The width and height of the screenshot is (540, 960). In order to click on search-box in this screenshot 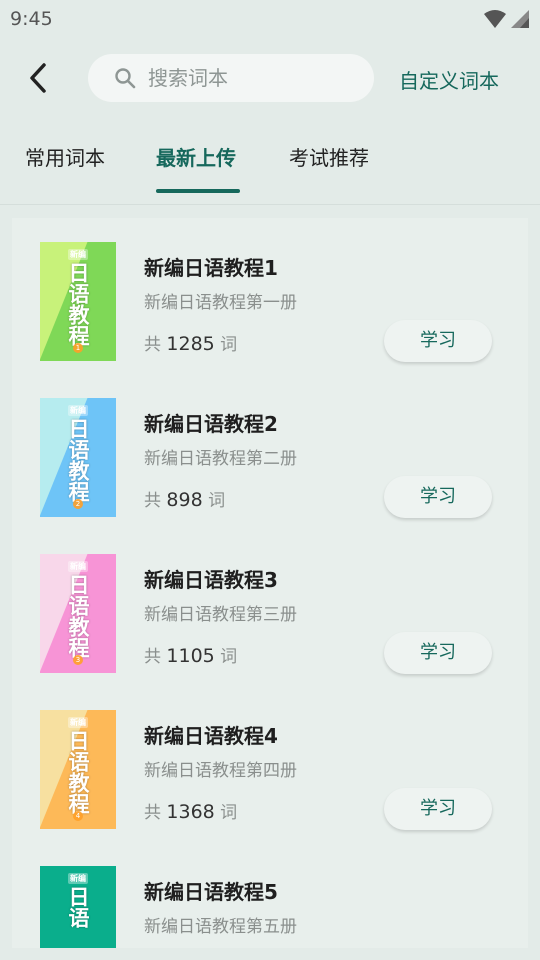, I will do `click(231, 78)`.